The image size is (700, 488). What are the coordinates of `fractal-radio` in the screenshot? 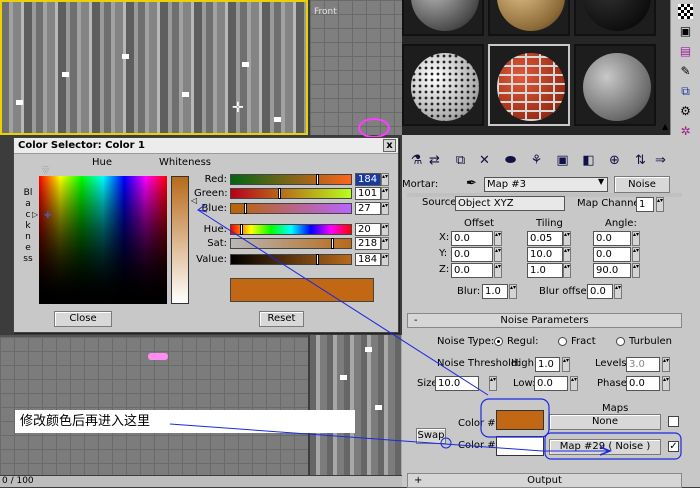 It's located at (562, 341).